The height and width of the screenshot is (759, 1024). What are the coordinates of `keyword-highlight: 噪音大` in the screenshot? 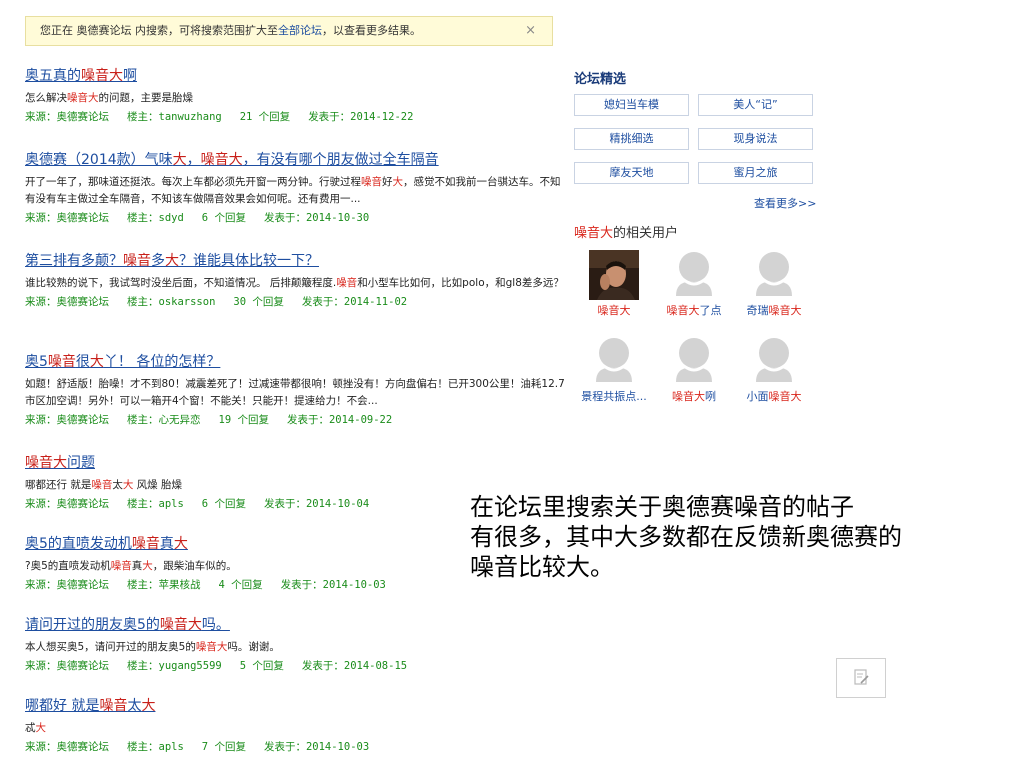 It's located at (180, 625).